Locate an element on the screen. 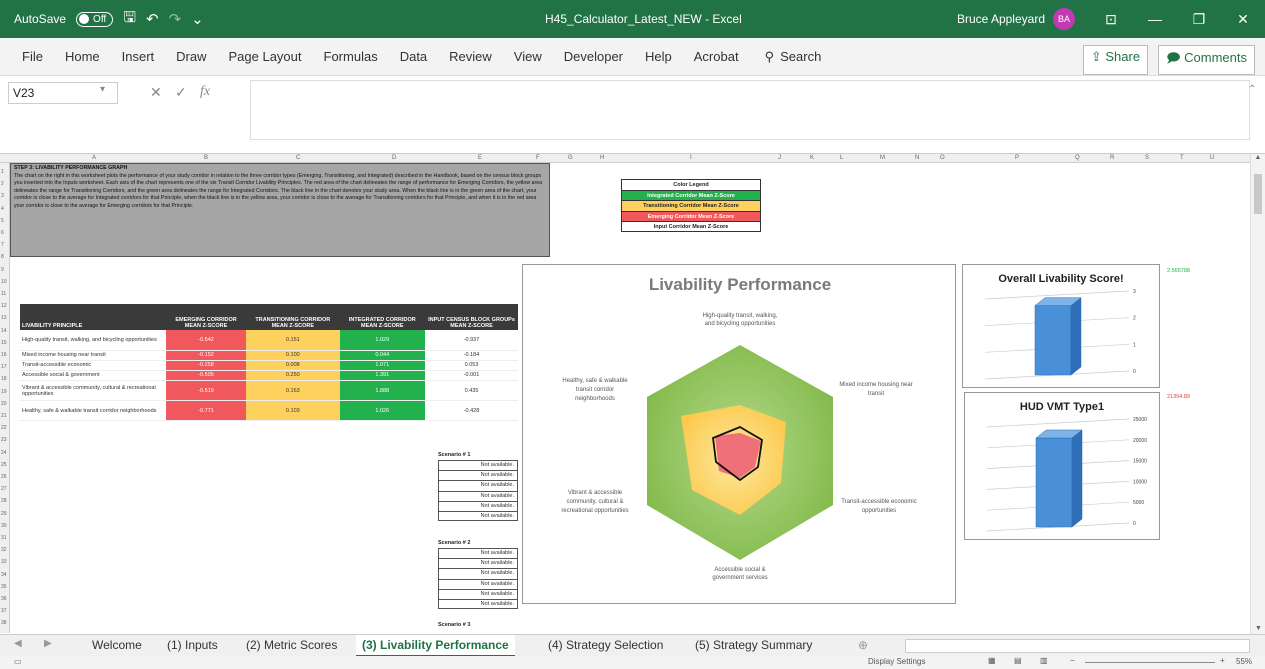  column-header: I is located at coordinates (691, 158).